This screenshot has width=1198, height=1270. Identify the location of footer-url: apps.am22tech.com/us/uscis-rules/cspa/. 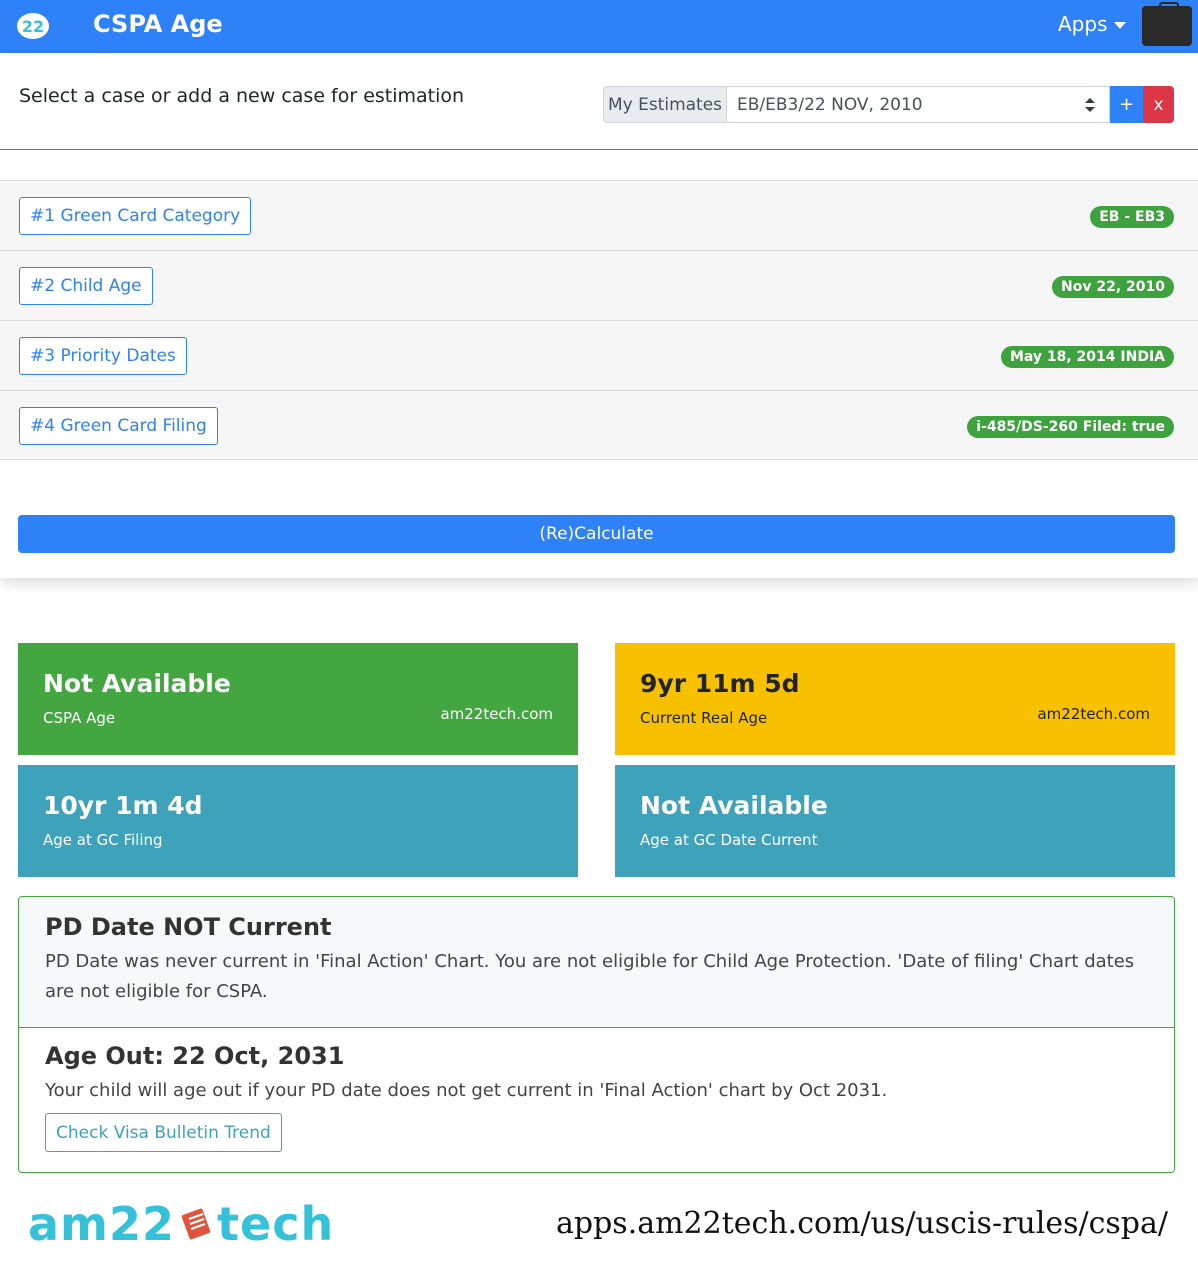
(862, 1223).